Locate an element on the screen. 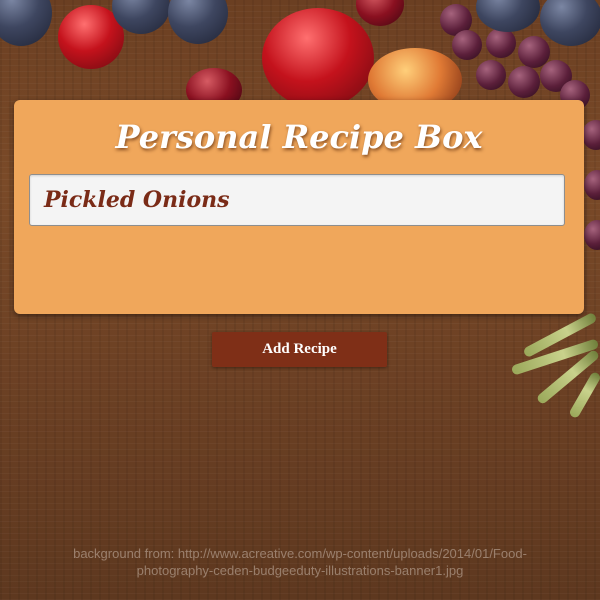 This screenshot has height=600, width=600. page-title: Personal Recipe Box is located at coordinates (299, 137).